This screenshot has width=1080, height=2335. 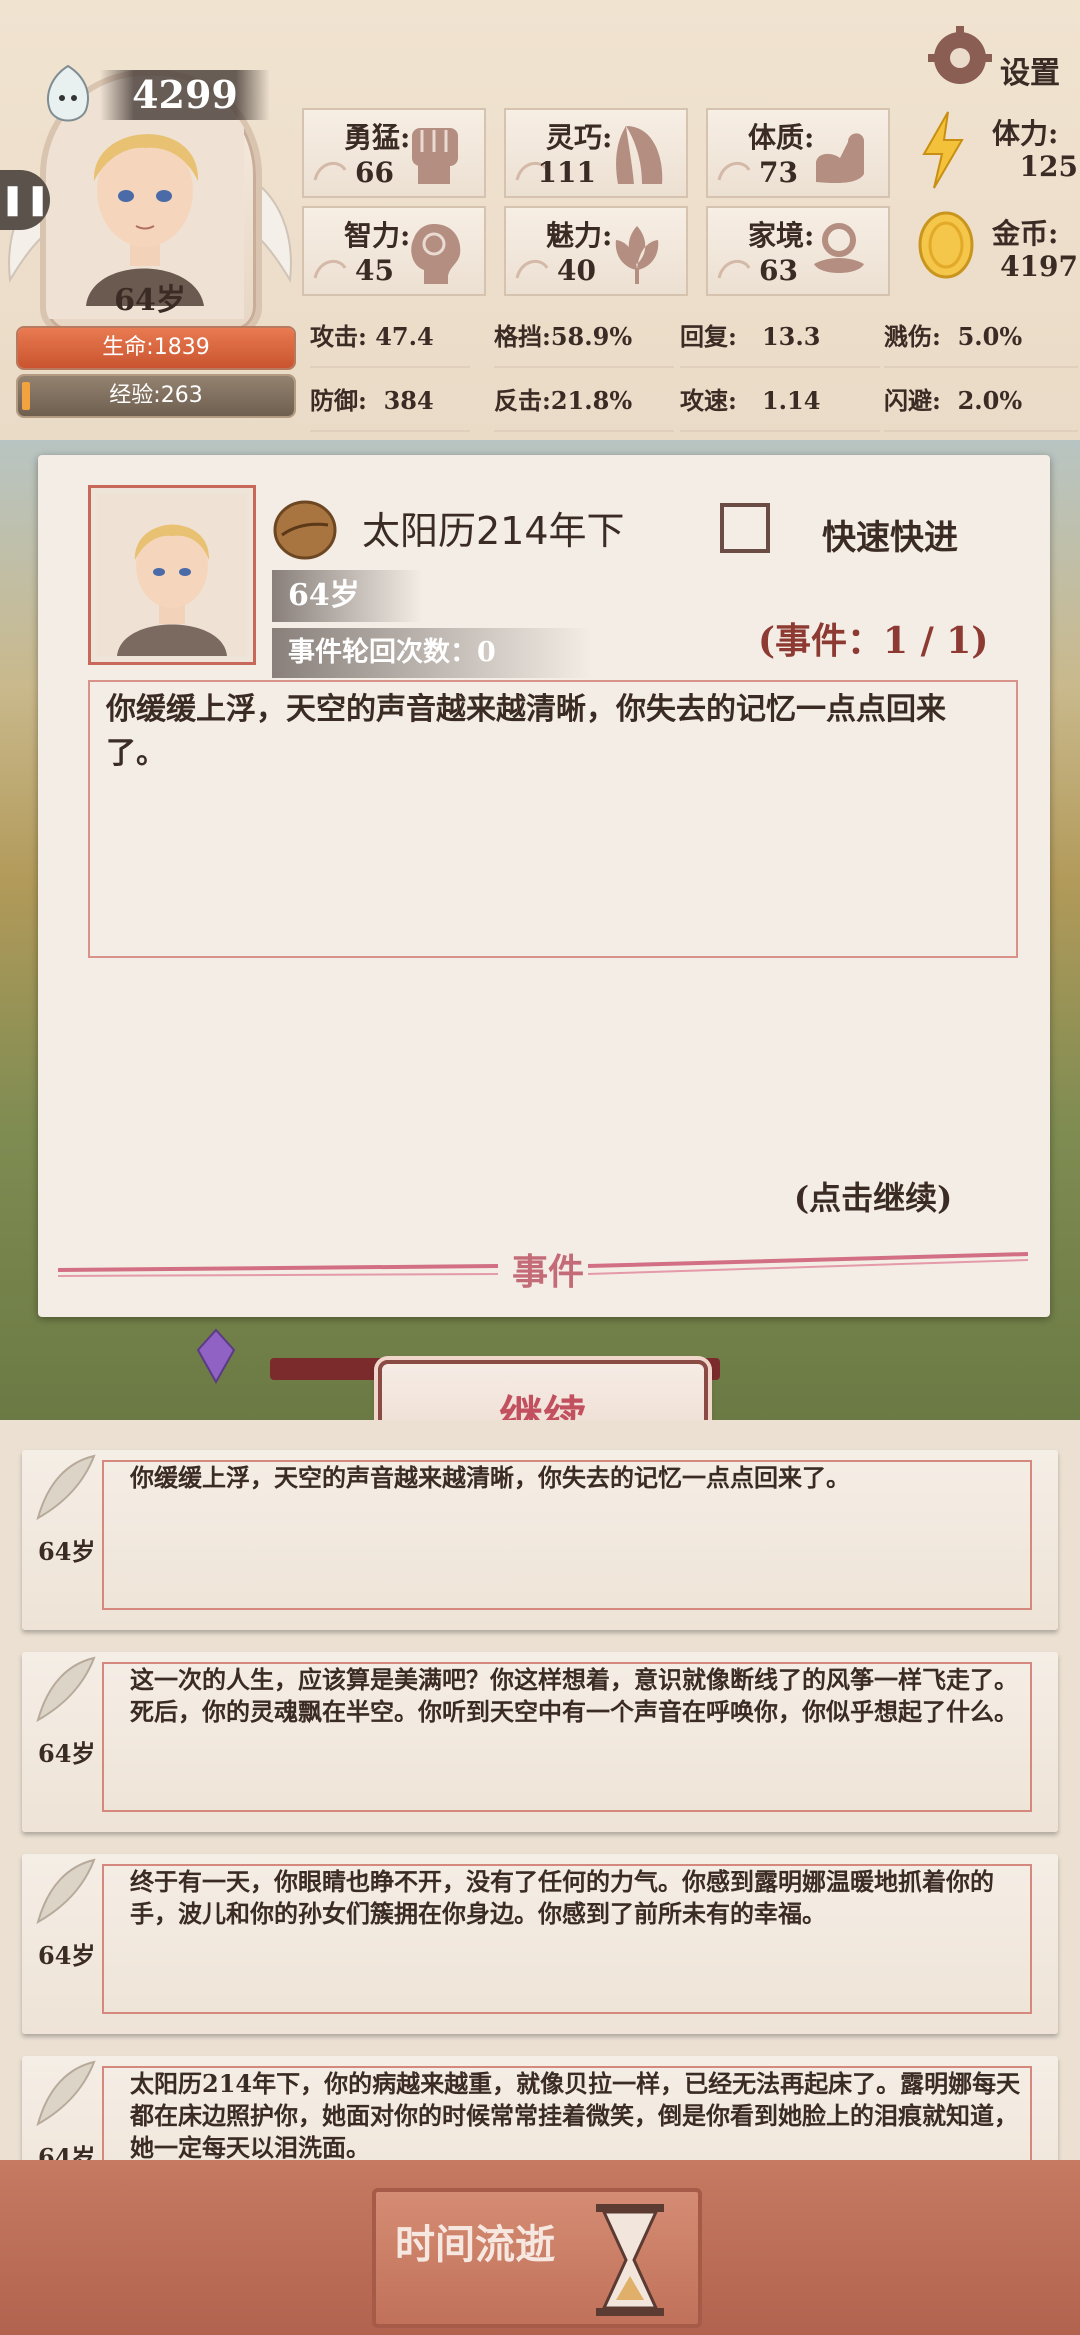 I want to click on gold-label: 金币:, so click(x=1025, y=233).